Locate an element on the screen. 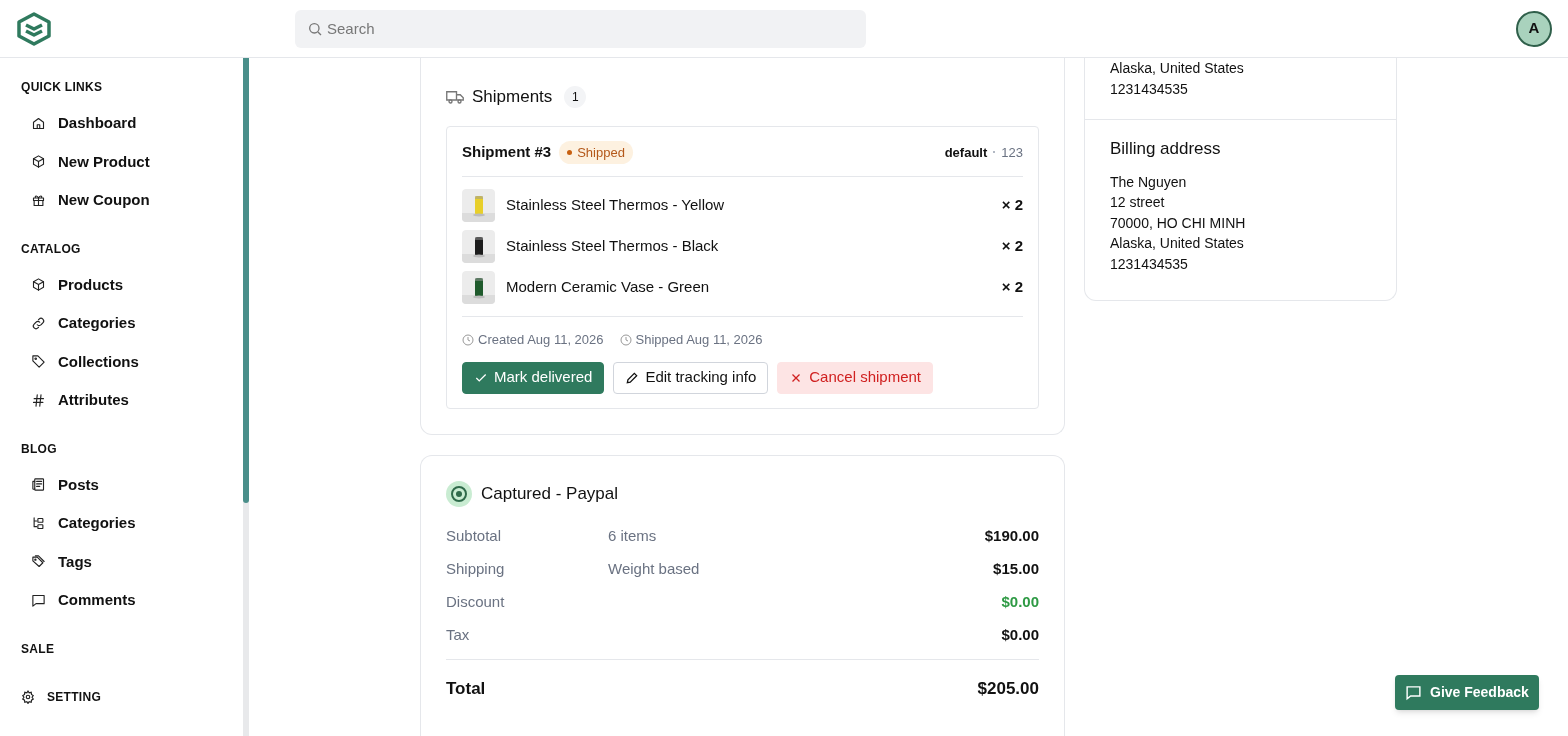  summary-label: Tax is located at coordinates (458, 634).